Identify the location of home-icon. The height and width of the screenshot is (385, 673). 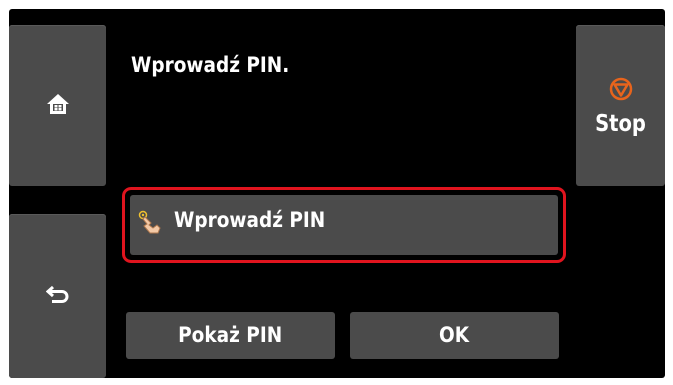
(58, 106).